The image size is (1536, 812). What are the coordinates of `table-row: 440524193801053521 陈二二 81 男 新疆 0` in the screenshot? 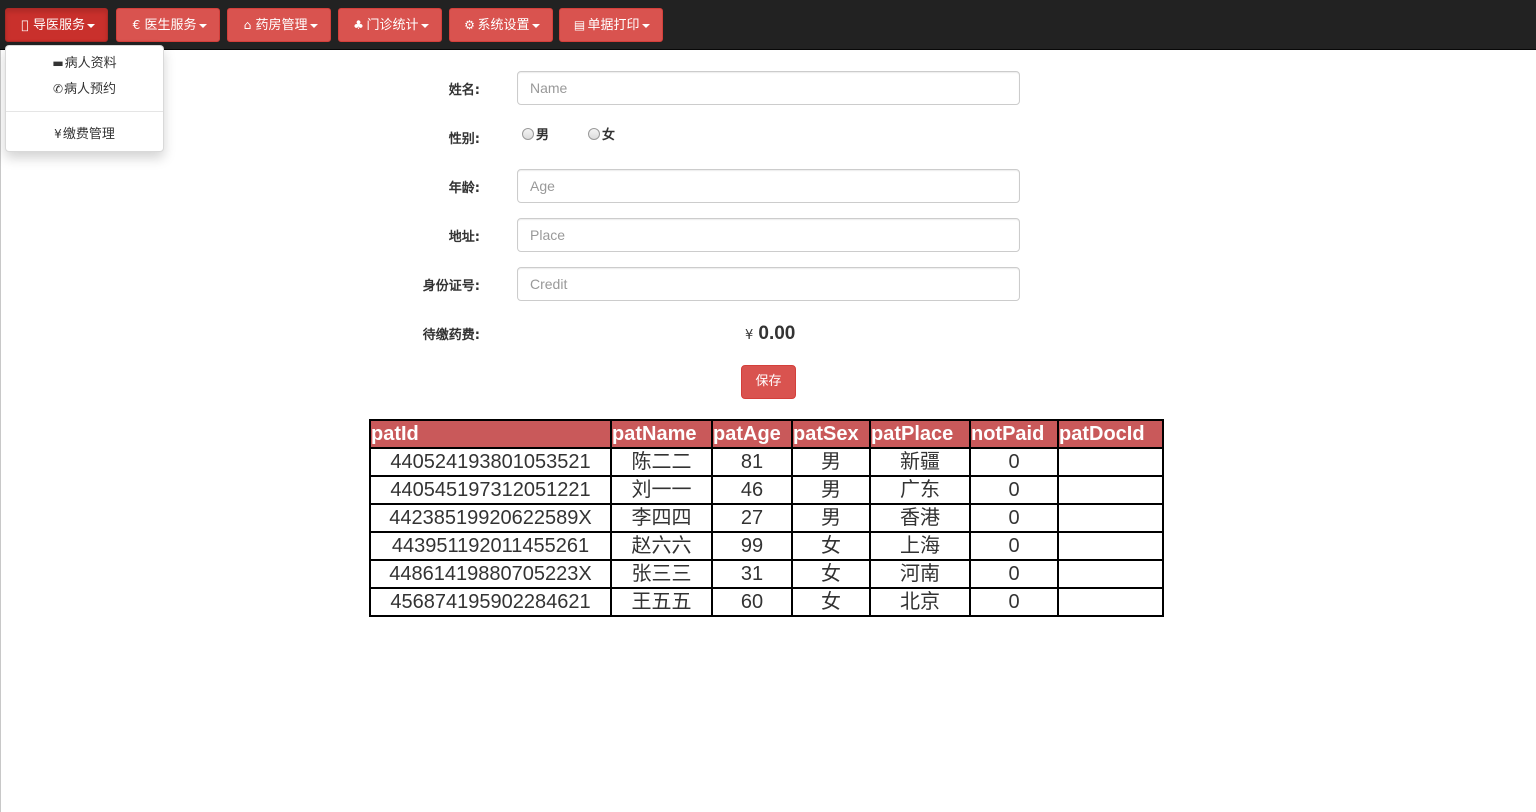 It's located at (766, 462).